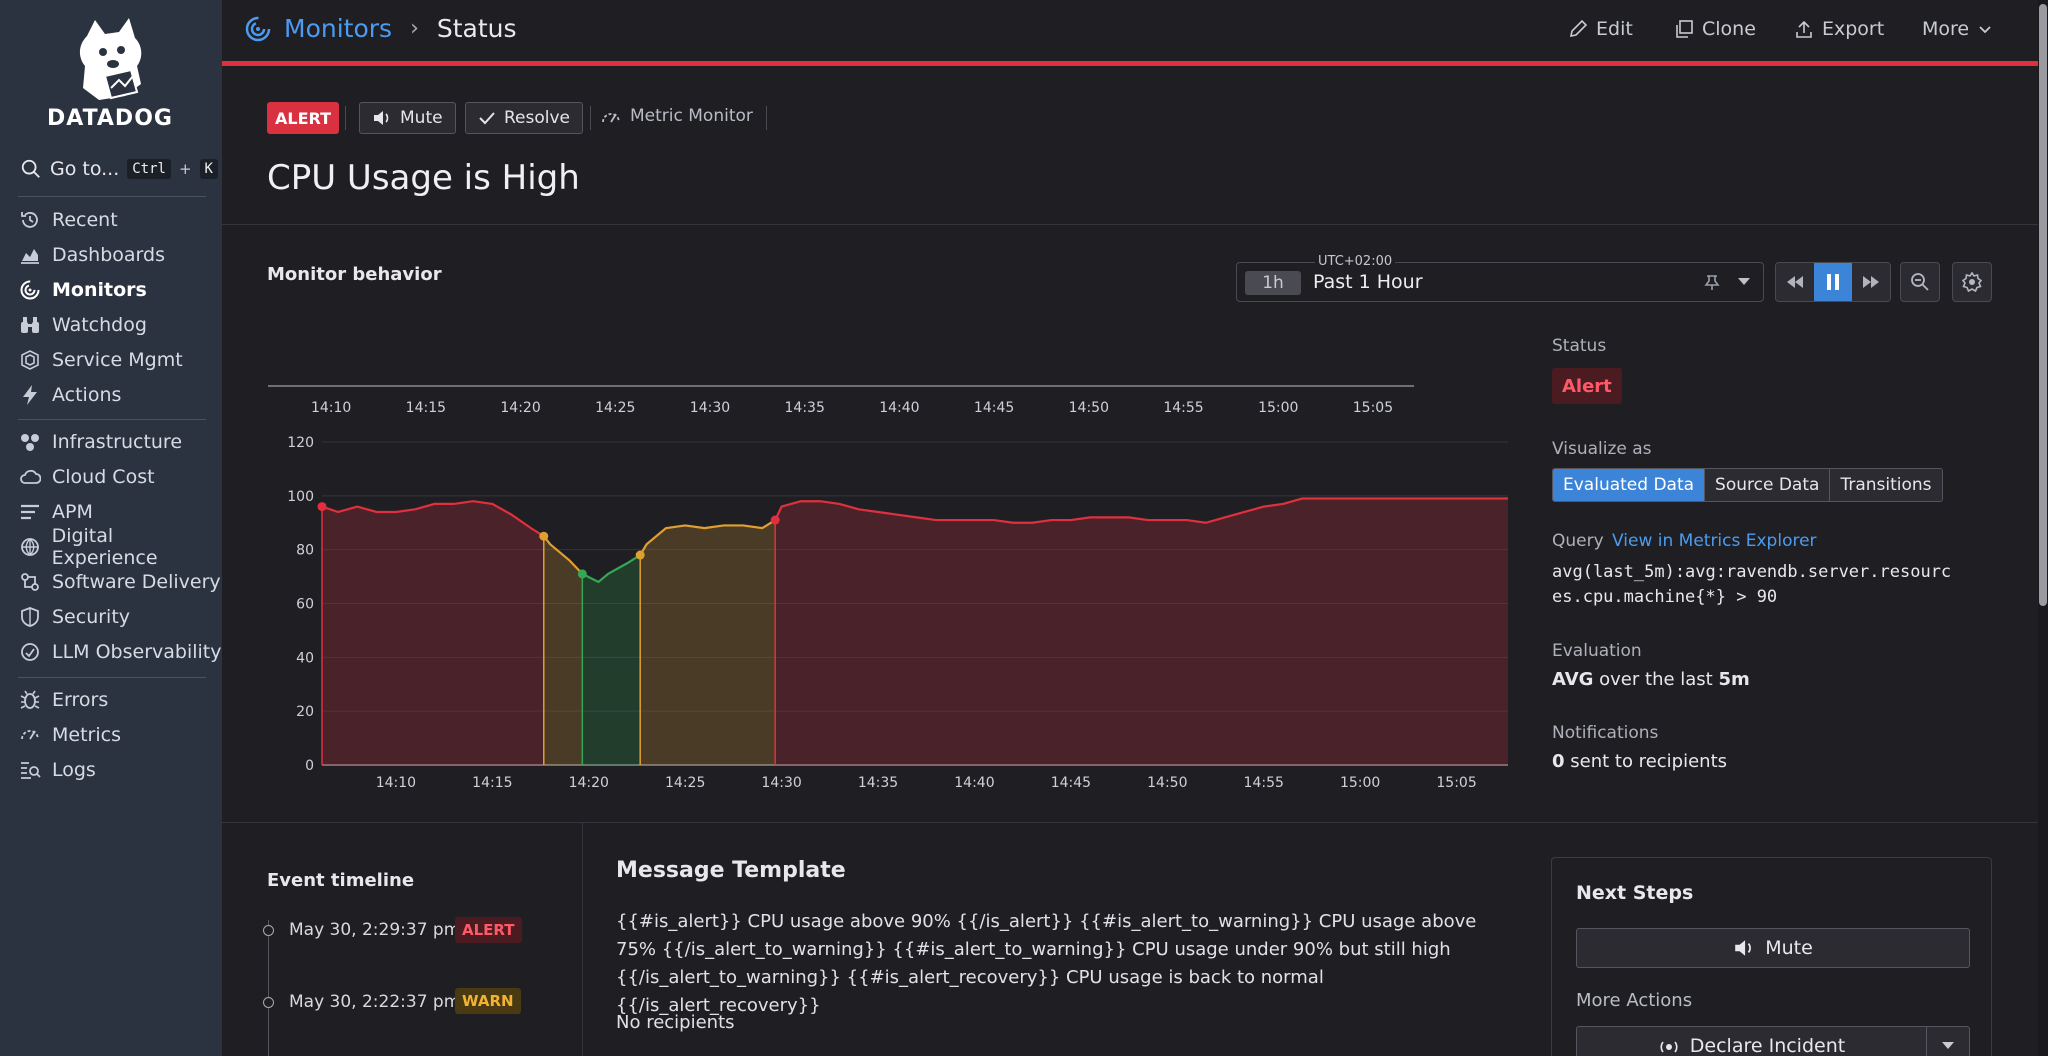 The height and width of the screenshot is (1056, 2048). What do you see at coordinates (537, 118) in the screenshot?
I see `resolve-label: Resolve` at bounding box center [537, 118].